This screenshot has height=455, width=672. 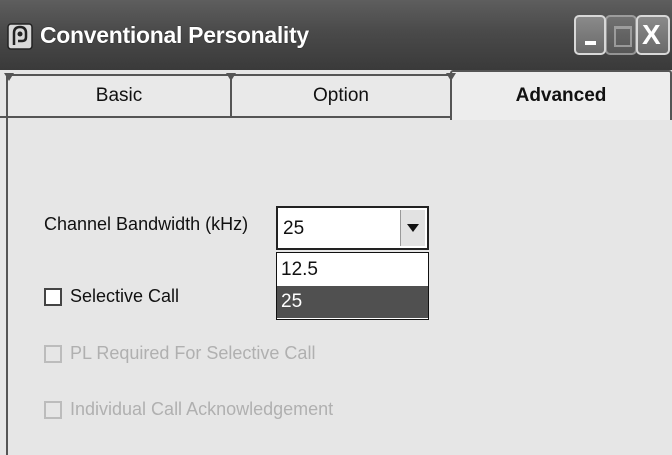 I want to click on pl-required-checkbox, so click(x=53, y=354).